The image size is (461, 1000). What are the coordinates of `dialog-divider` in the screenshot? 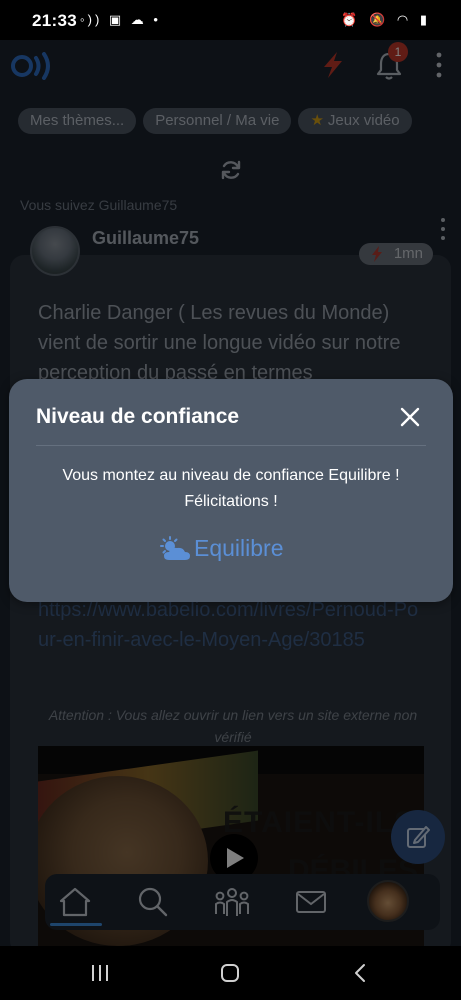 It's located at (231, 445).